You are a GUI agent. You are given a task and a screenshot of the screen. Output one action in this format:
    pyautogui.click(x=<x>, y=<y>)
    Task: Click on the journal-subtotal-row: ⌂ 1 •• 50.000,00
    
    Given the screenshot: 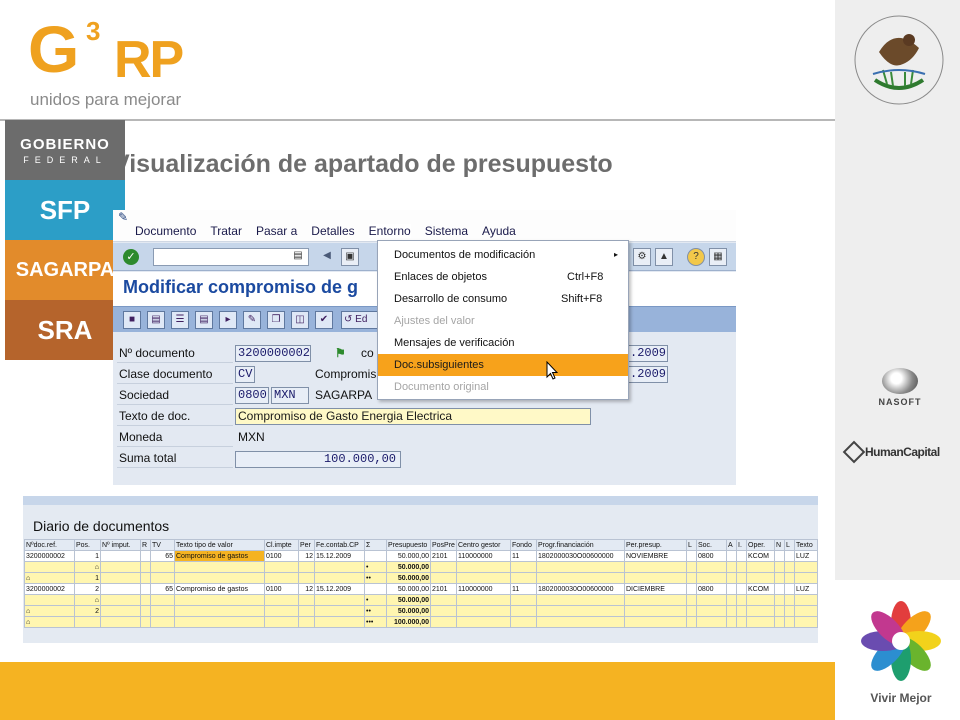 What is the action you would take?
    pyautogui.click(x=421, y=578)
    